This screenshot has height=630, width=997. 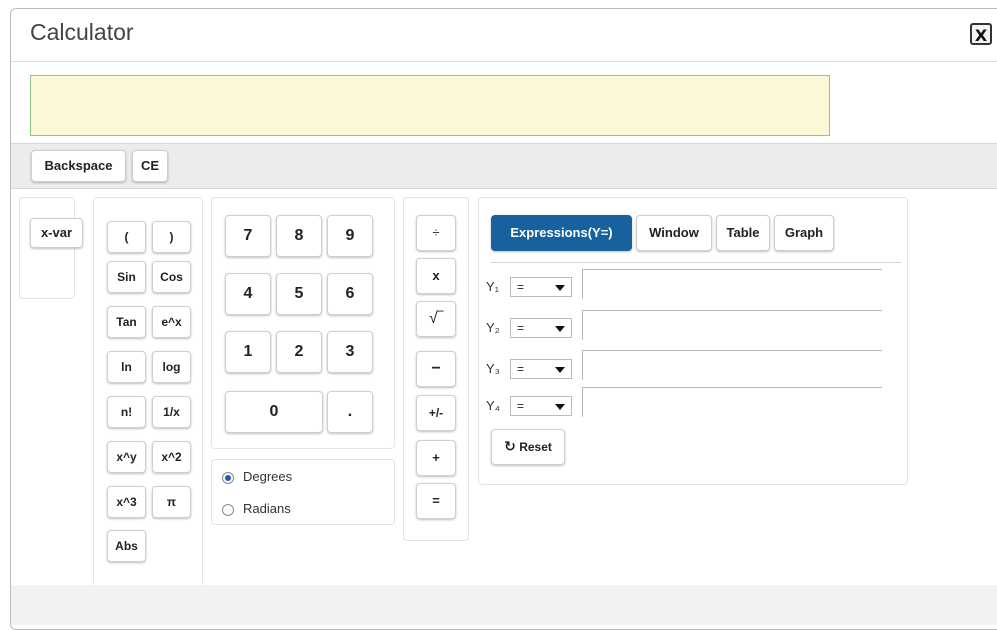 I want to click on y4-relation-value: =, so click(x=521, y=406).